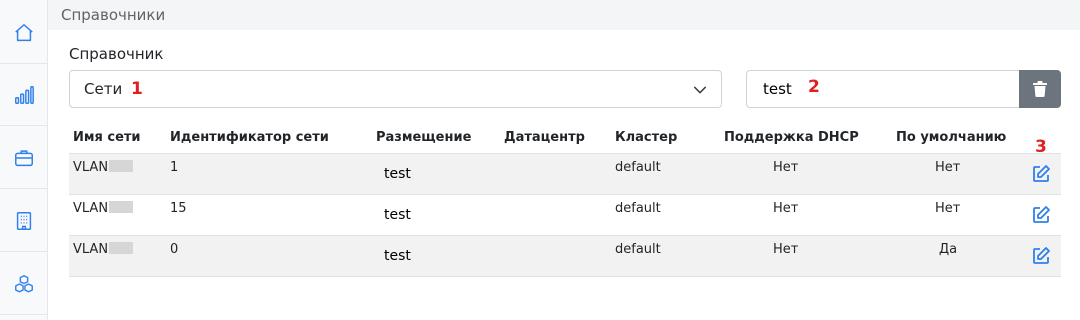  Describe the element at coordinates (564, 15) in the screenshot. I see `header-bar` at that location.